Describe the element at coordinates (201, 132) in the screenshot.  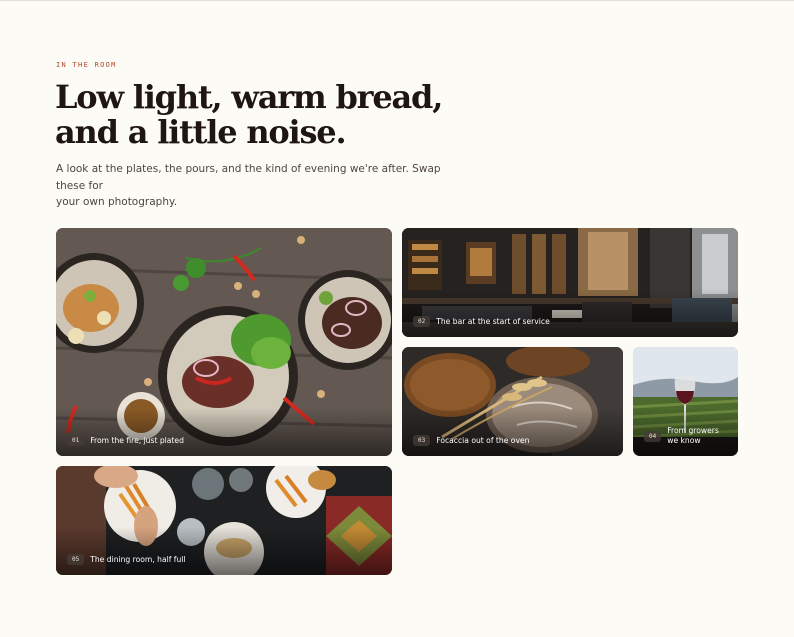
I see `title-line: and a little noise.` at that location.